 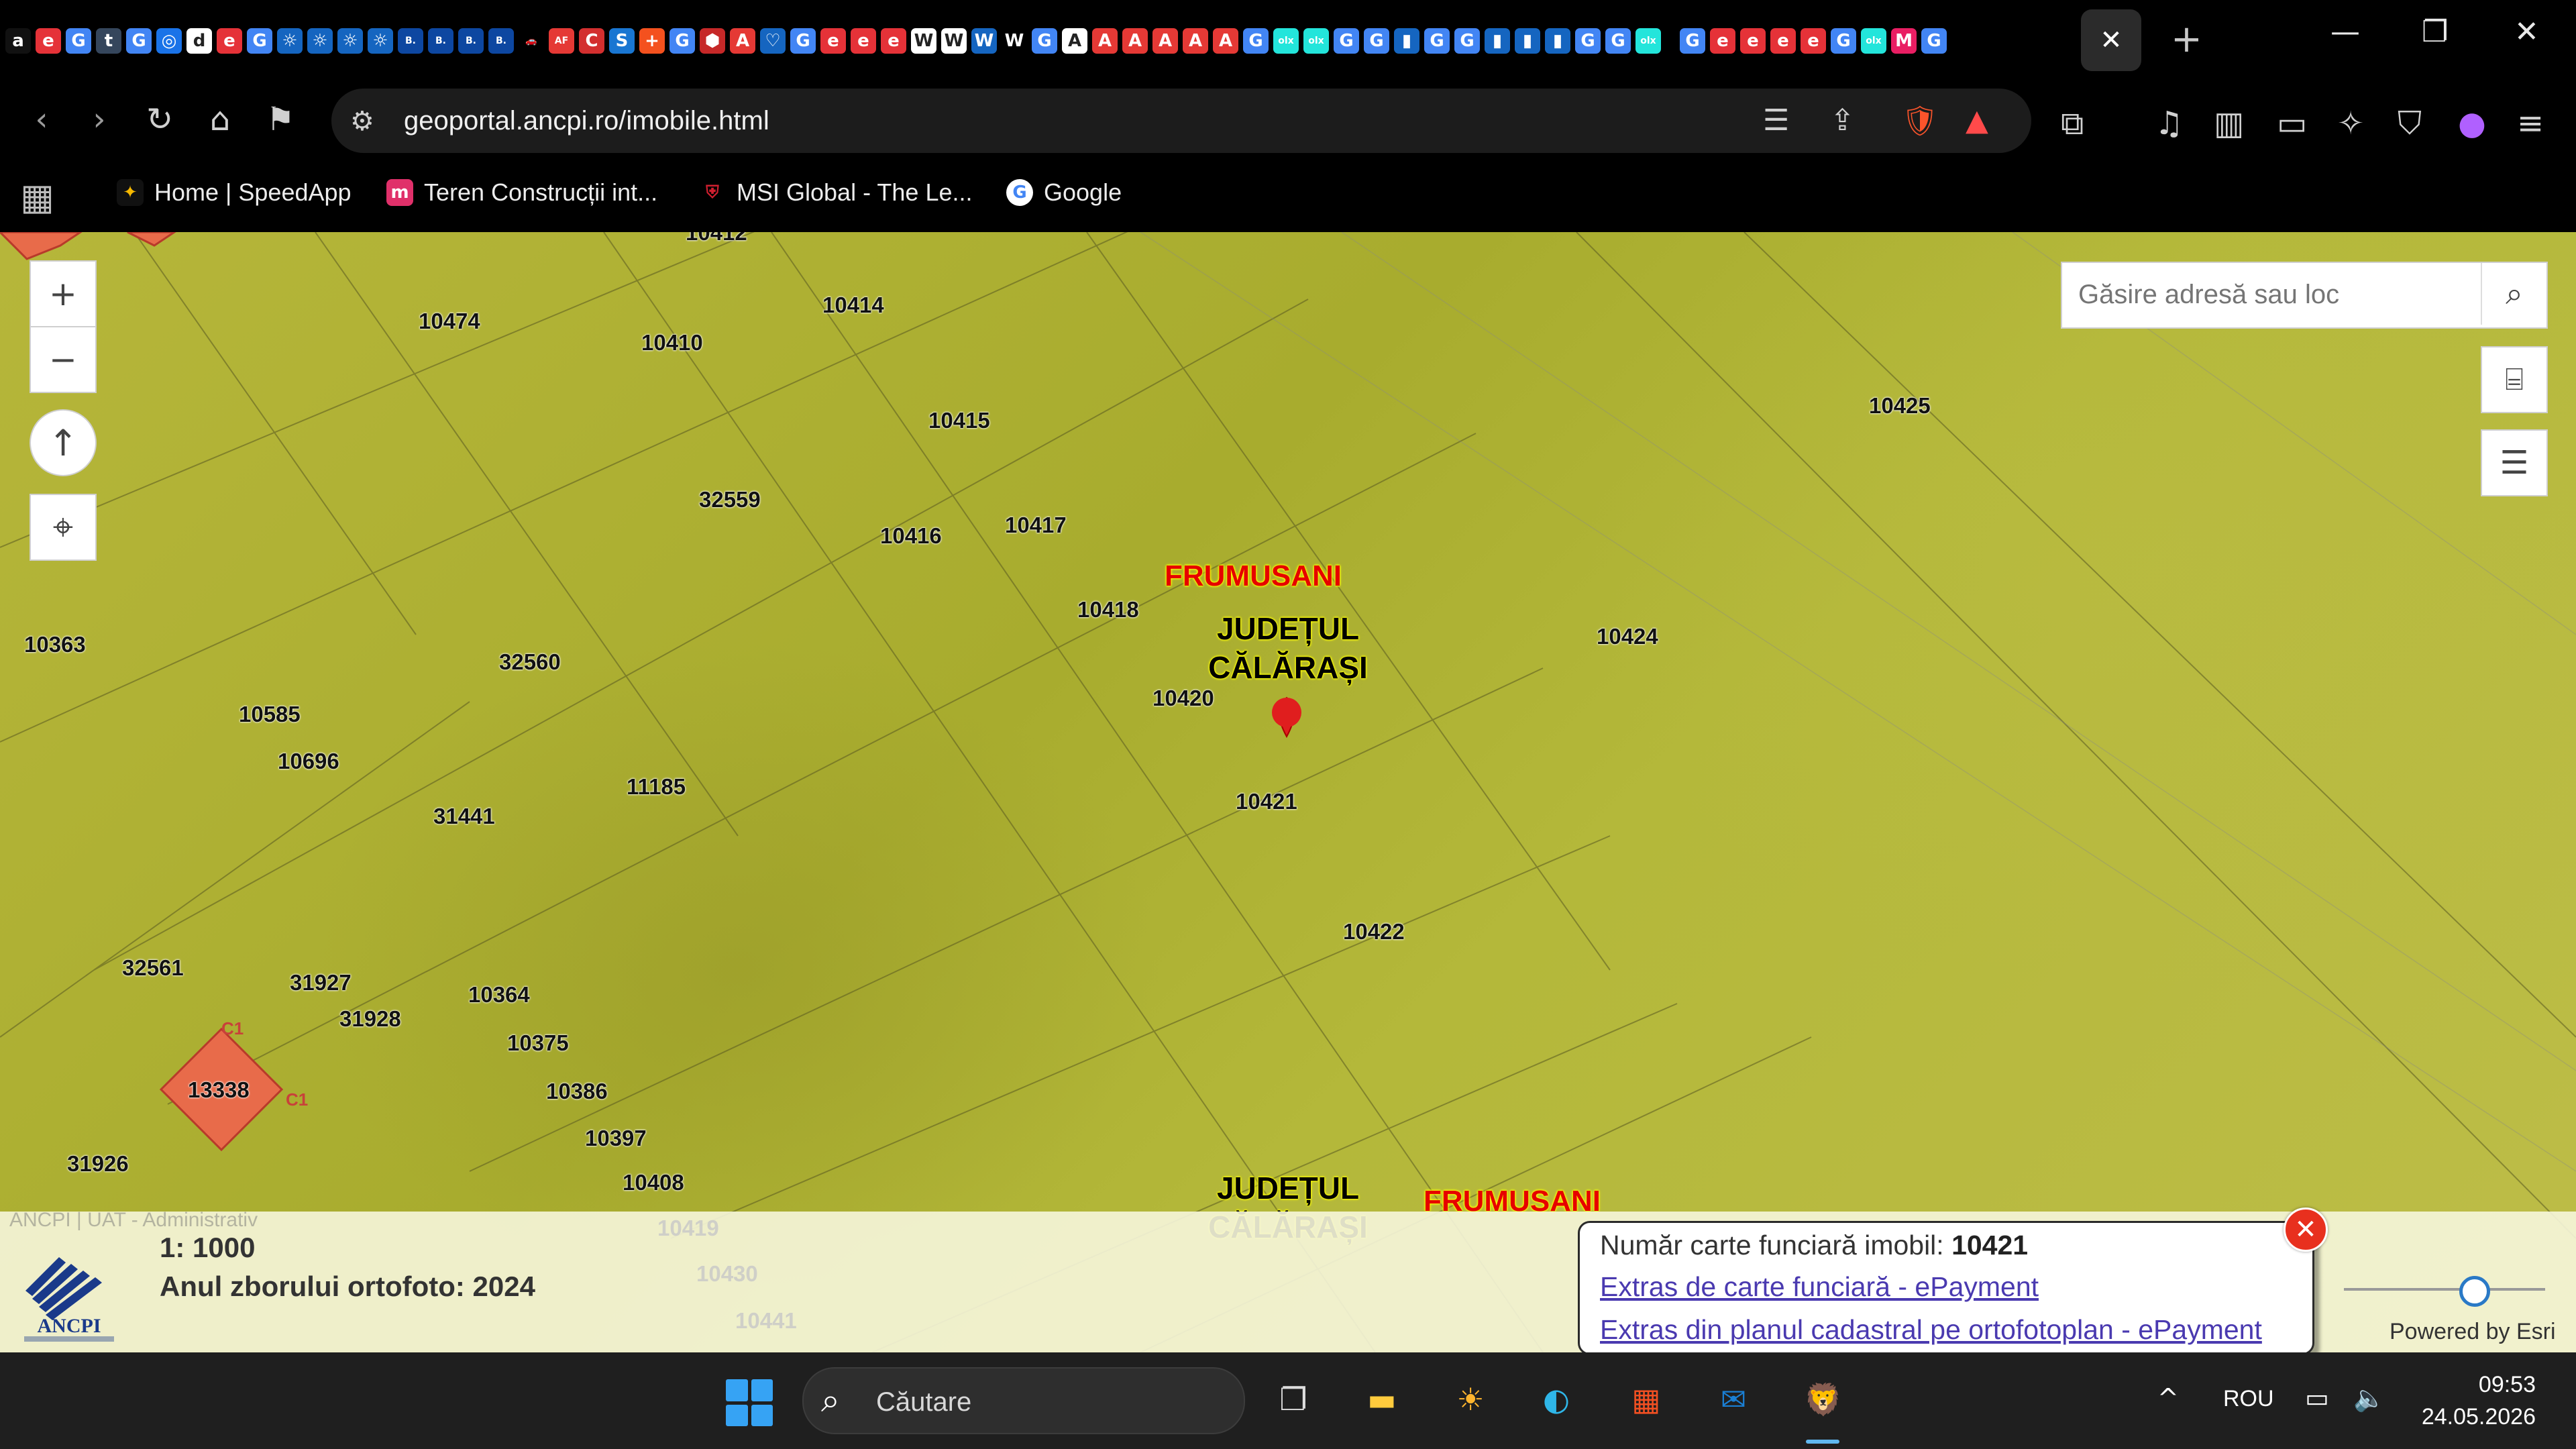 What do you see at coordinates (63, 359) in the screenshot?
I see `zoom-out-button: −` at bounding box center [63, 359].